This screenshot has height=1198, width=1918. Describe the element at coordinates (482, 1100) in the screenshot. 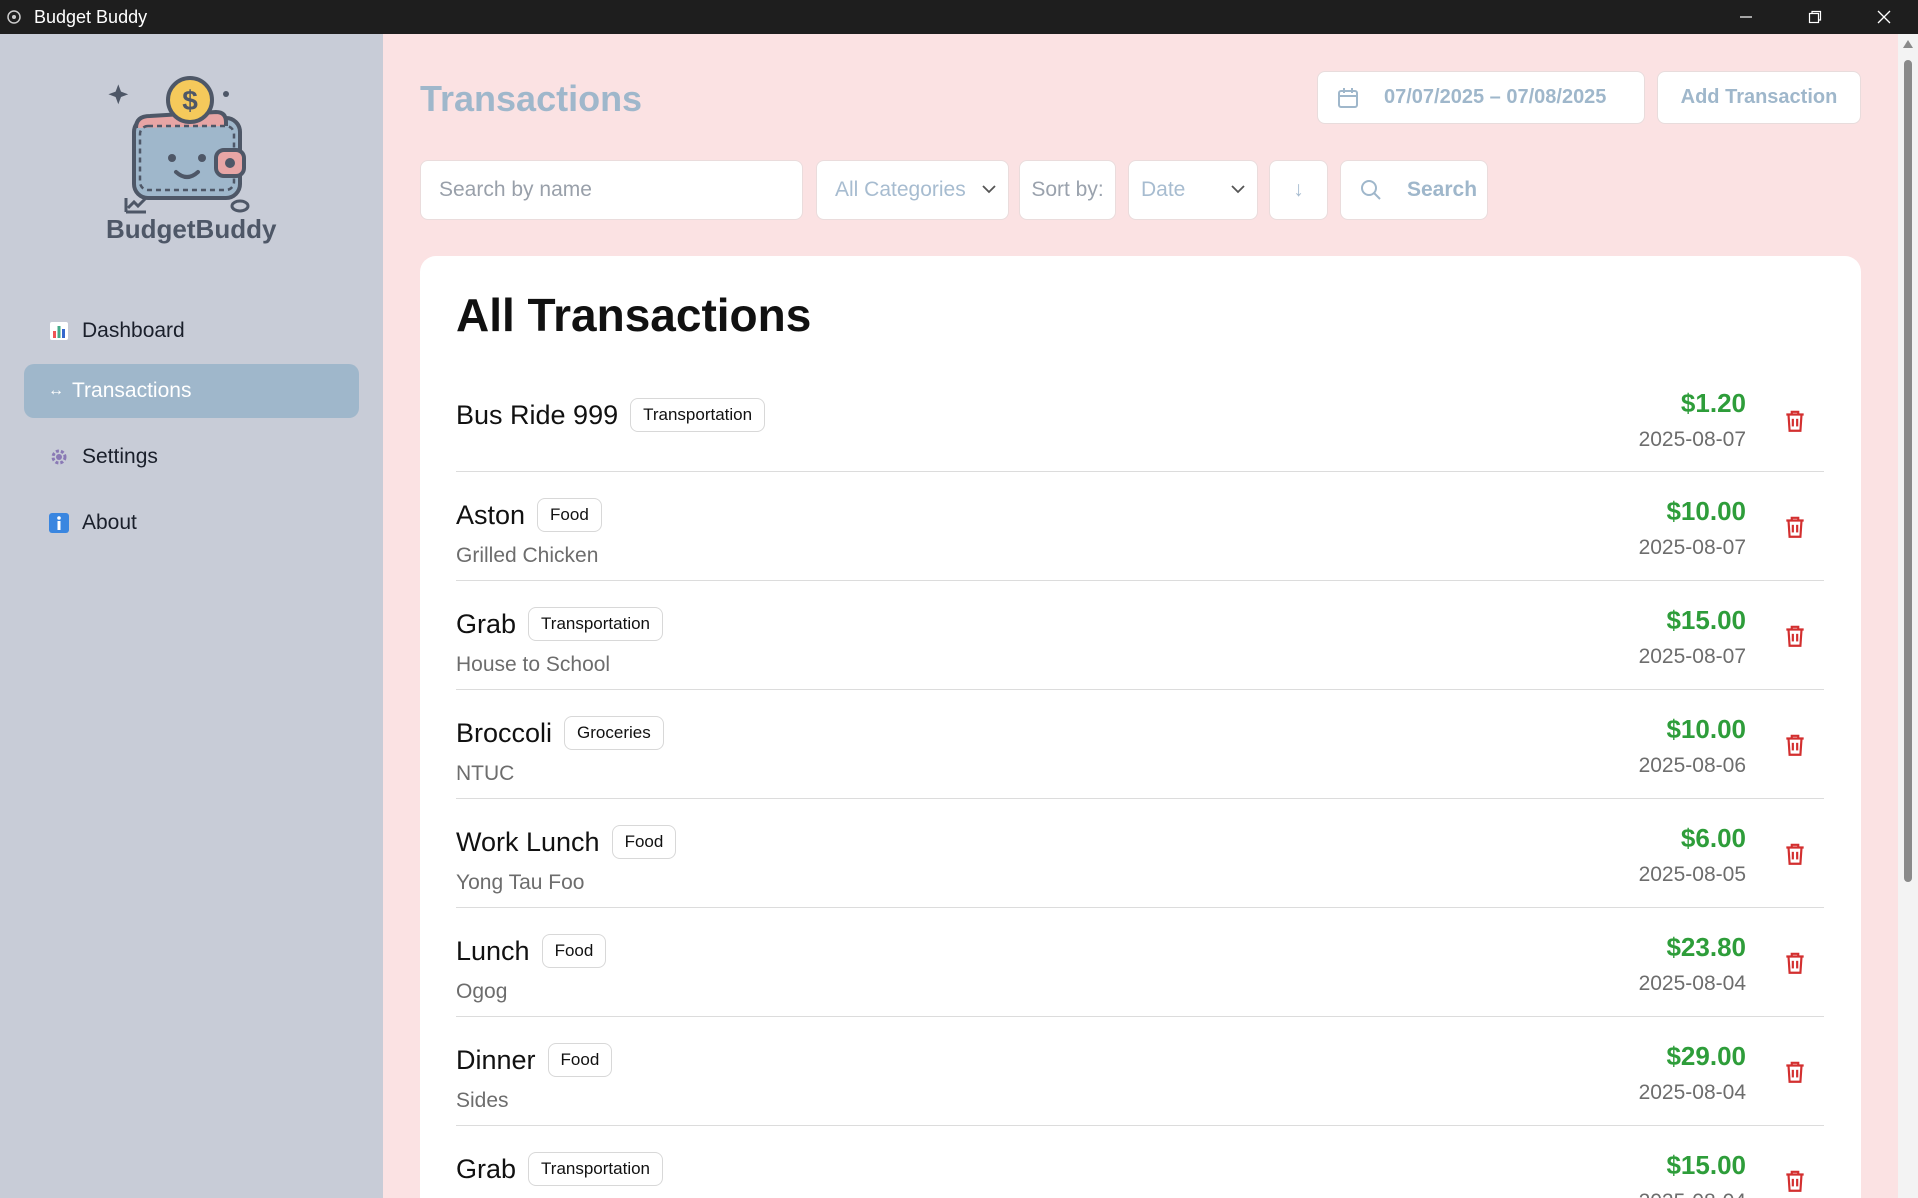

I see `transaction-description: Sides` at that location.